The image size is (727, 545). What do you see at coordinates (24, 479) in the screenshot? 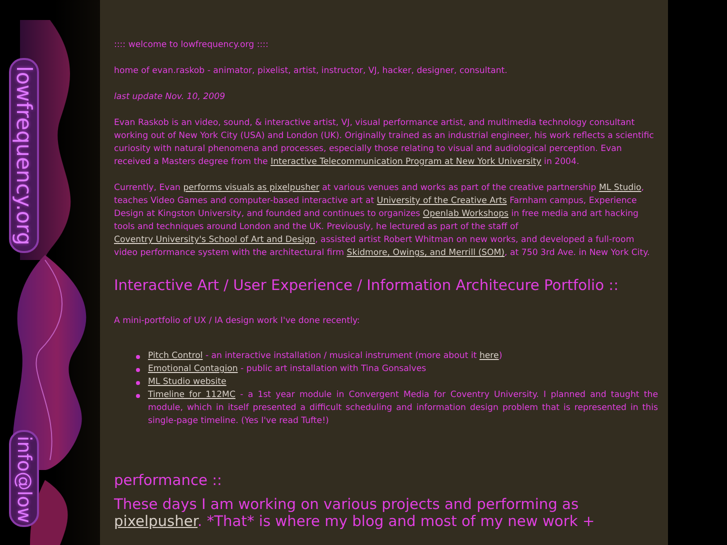
I see `email-link: info@low` at bounding box center [24, 479].